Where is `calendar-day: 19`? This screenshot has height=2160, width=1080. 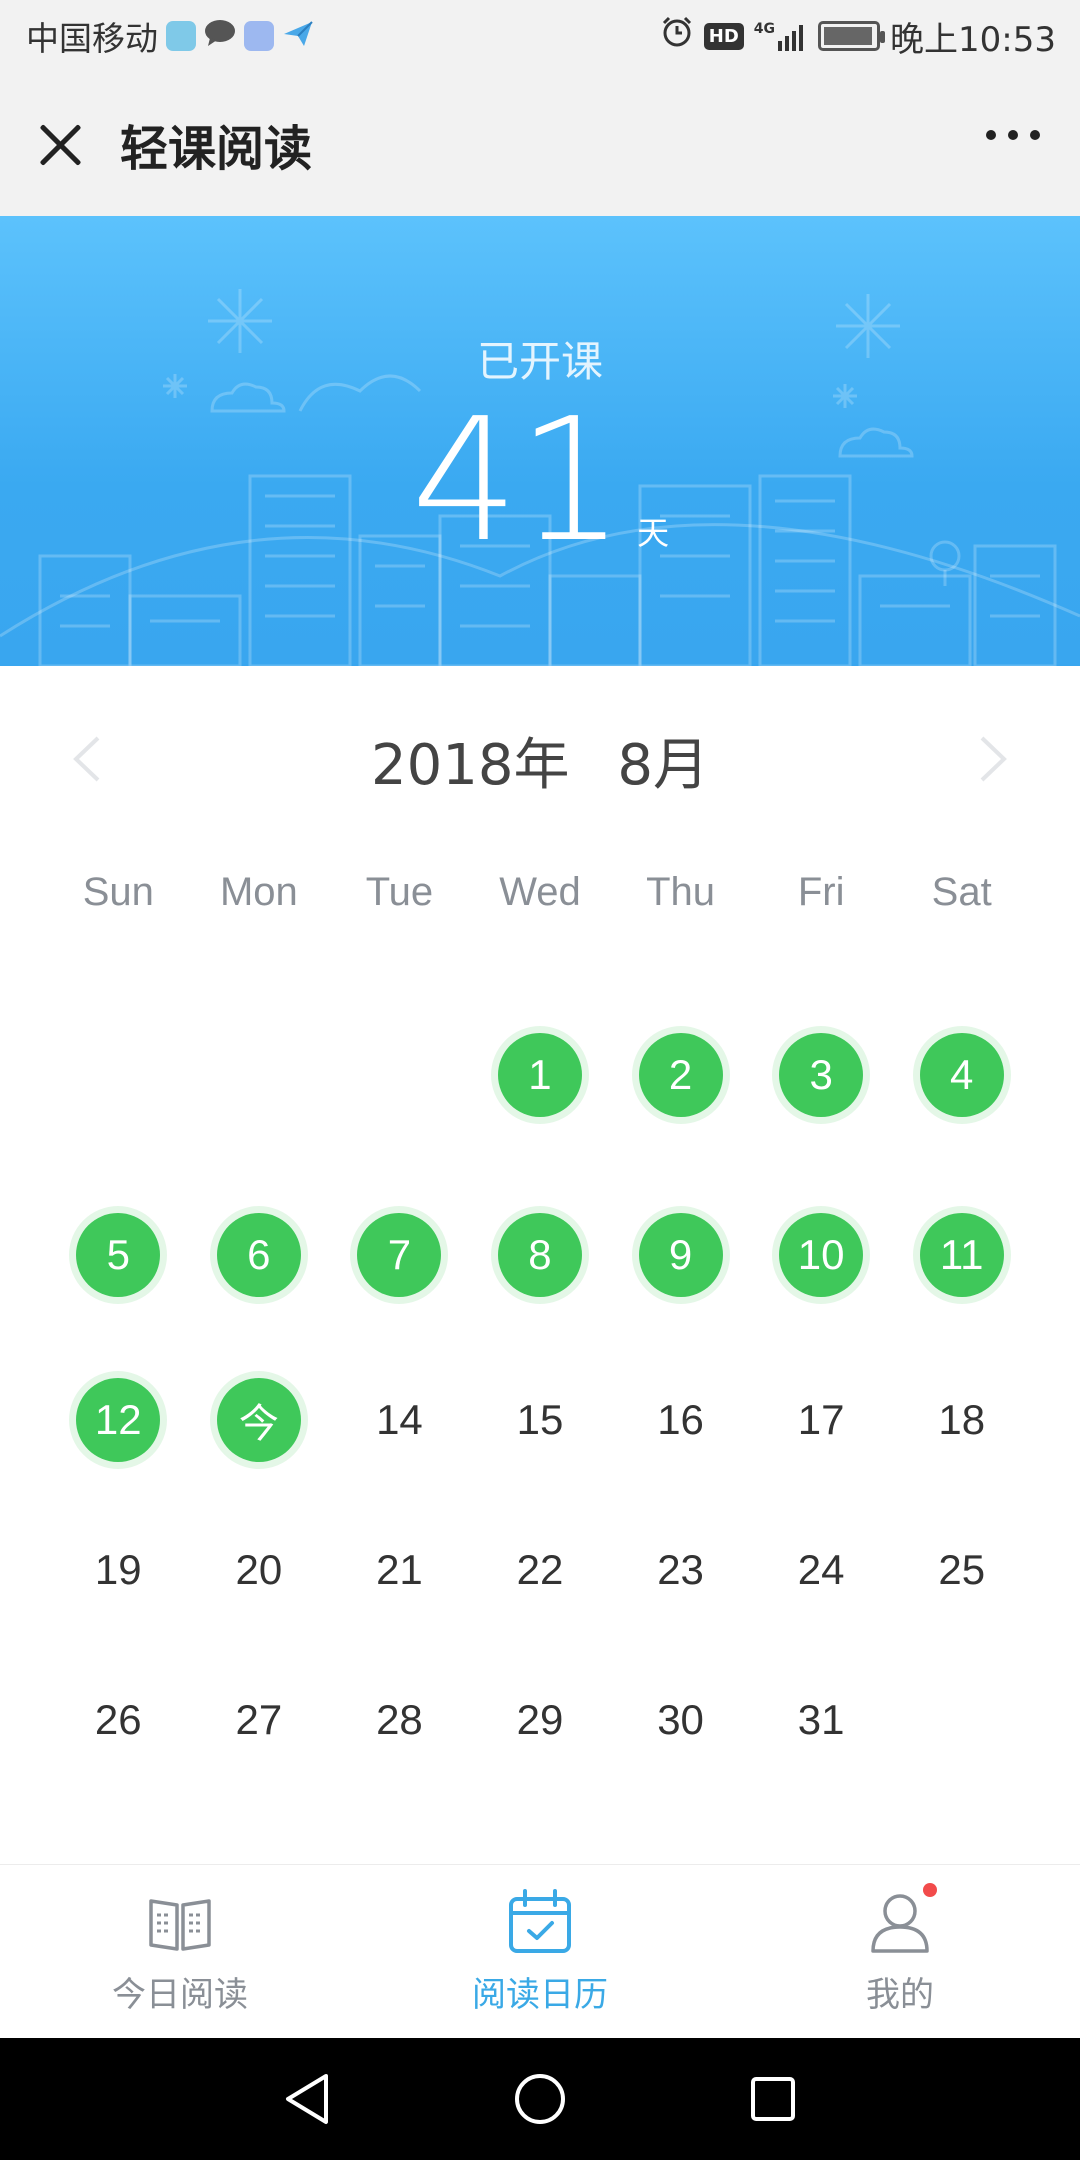
calendar-day: 19 is located at coordinates (118, 1570).